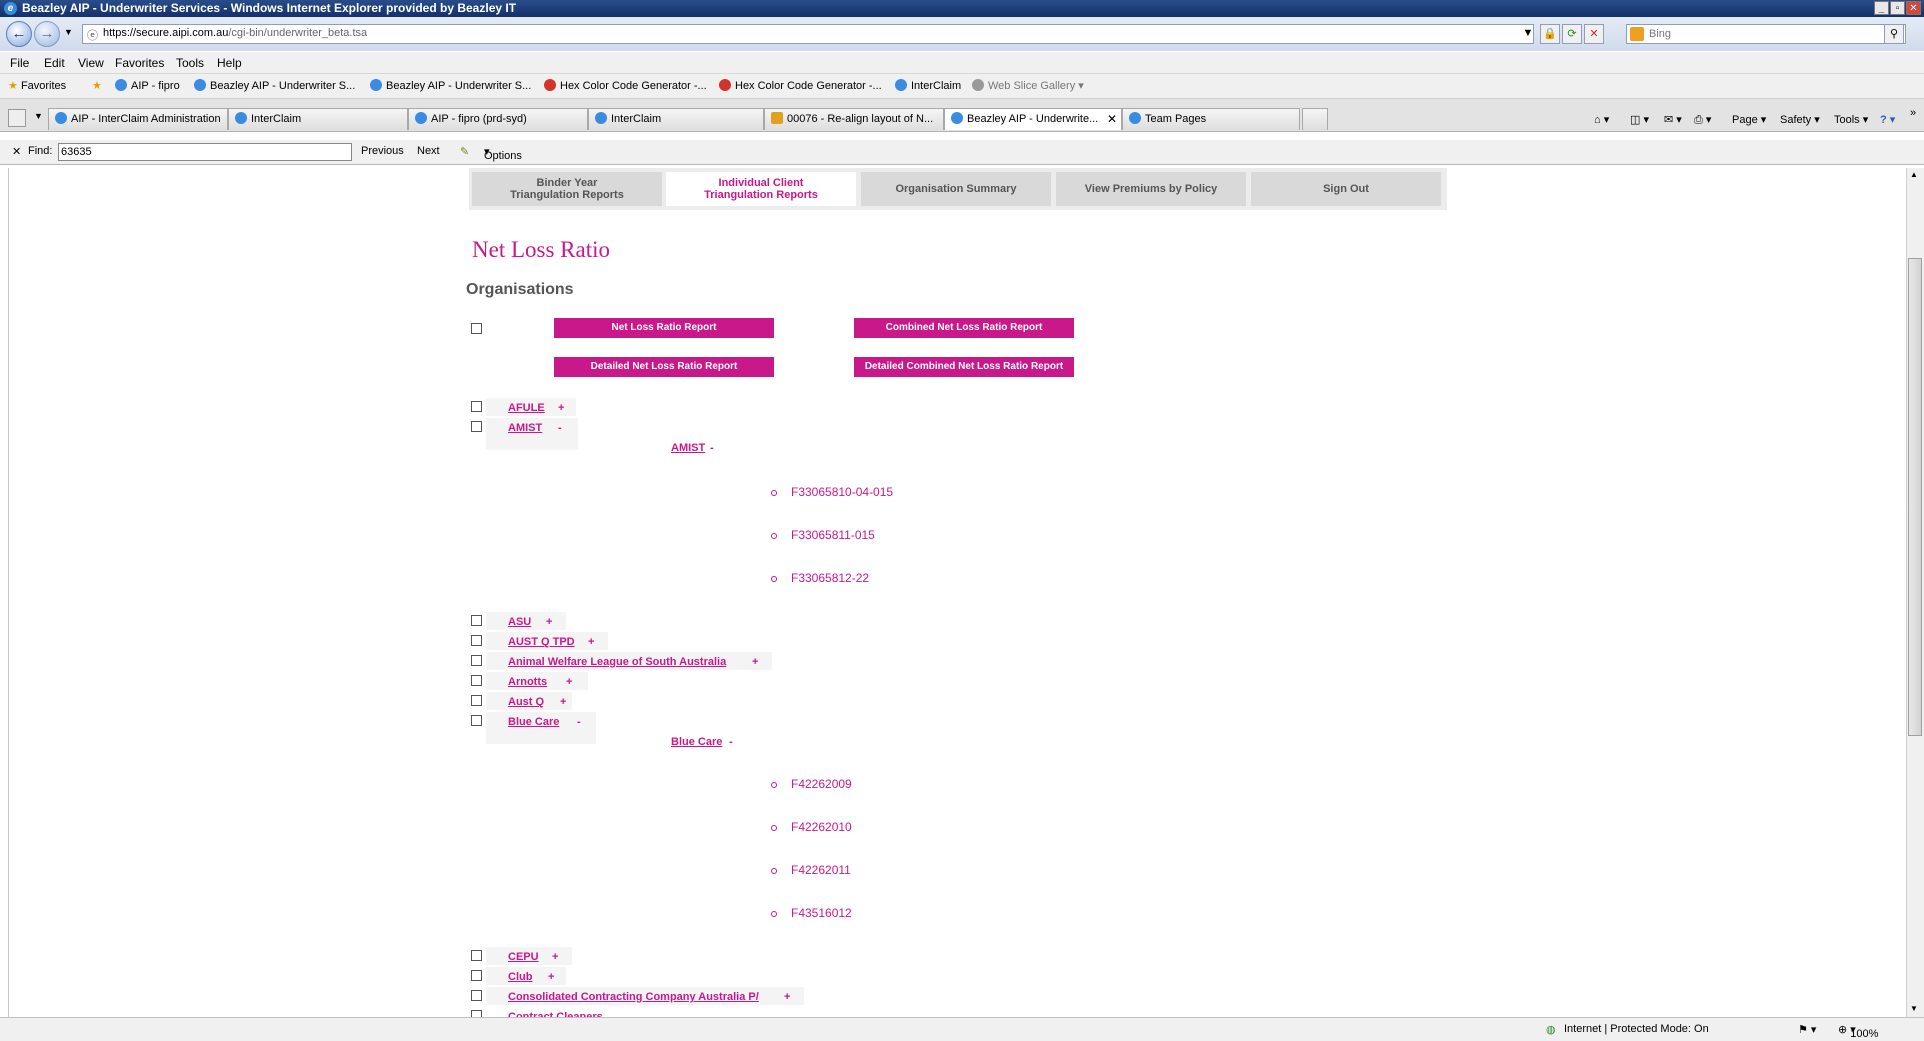 The width and height of the screenshot is (1924, 1041). What do you see at coordinates (664, 367) in the screenshot?
I see `detailed-report-button: Detailed Net Loss Ratio Report` at bounding box center [664, 367].